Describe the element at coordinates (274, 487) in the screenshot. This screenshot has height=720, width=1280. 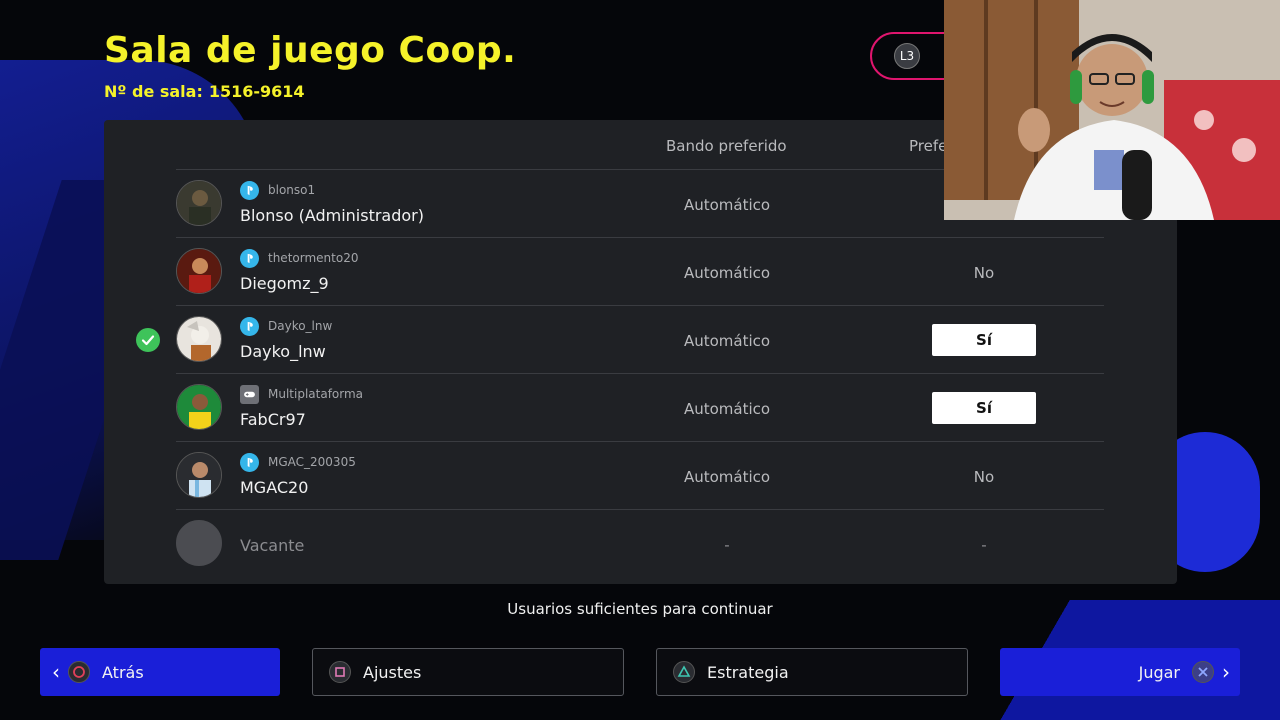
I see `player-name: MGAC20` at that location.